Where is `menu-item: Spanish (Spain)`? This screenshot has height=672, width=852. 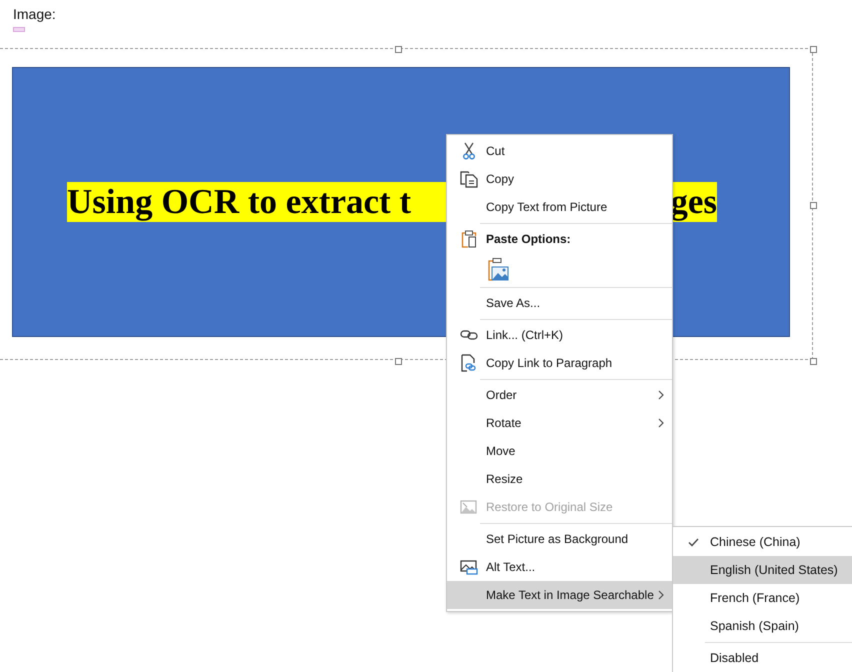 menu-item: Spanish (Spain) is located at coordinates (762, 626).